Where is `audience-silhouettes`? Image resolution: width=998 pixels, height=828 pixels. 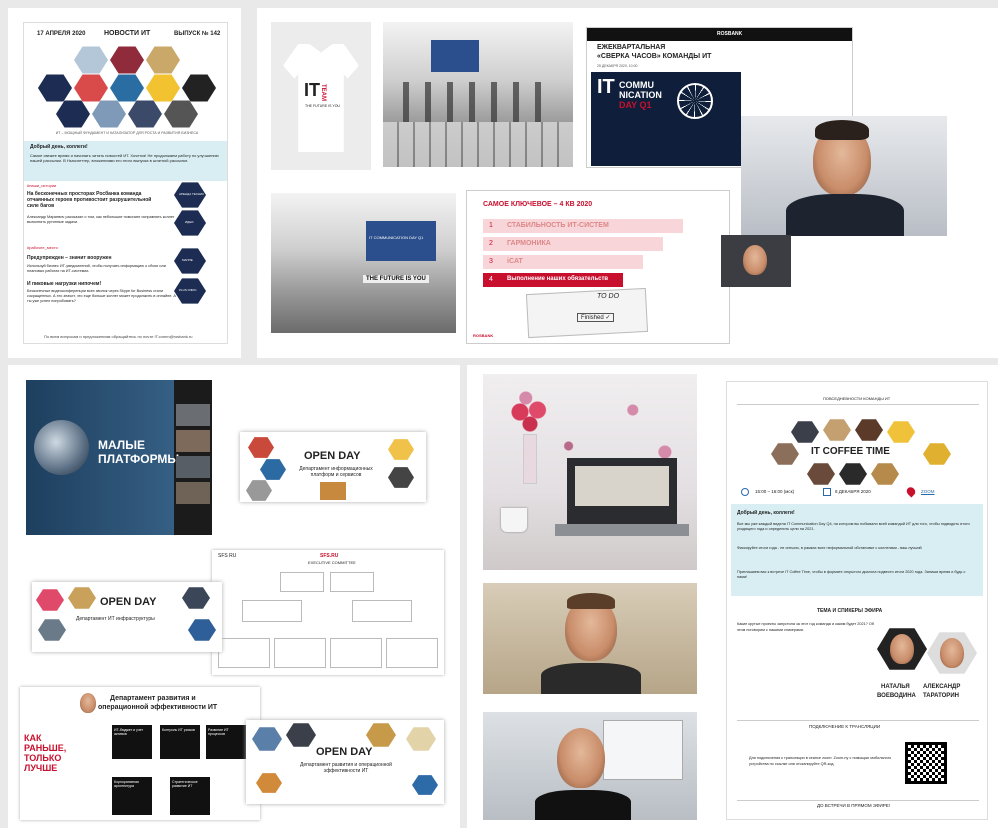 audience-silhouettes is located at coordinates (478, 102).